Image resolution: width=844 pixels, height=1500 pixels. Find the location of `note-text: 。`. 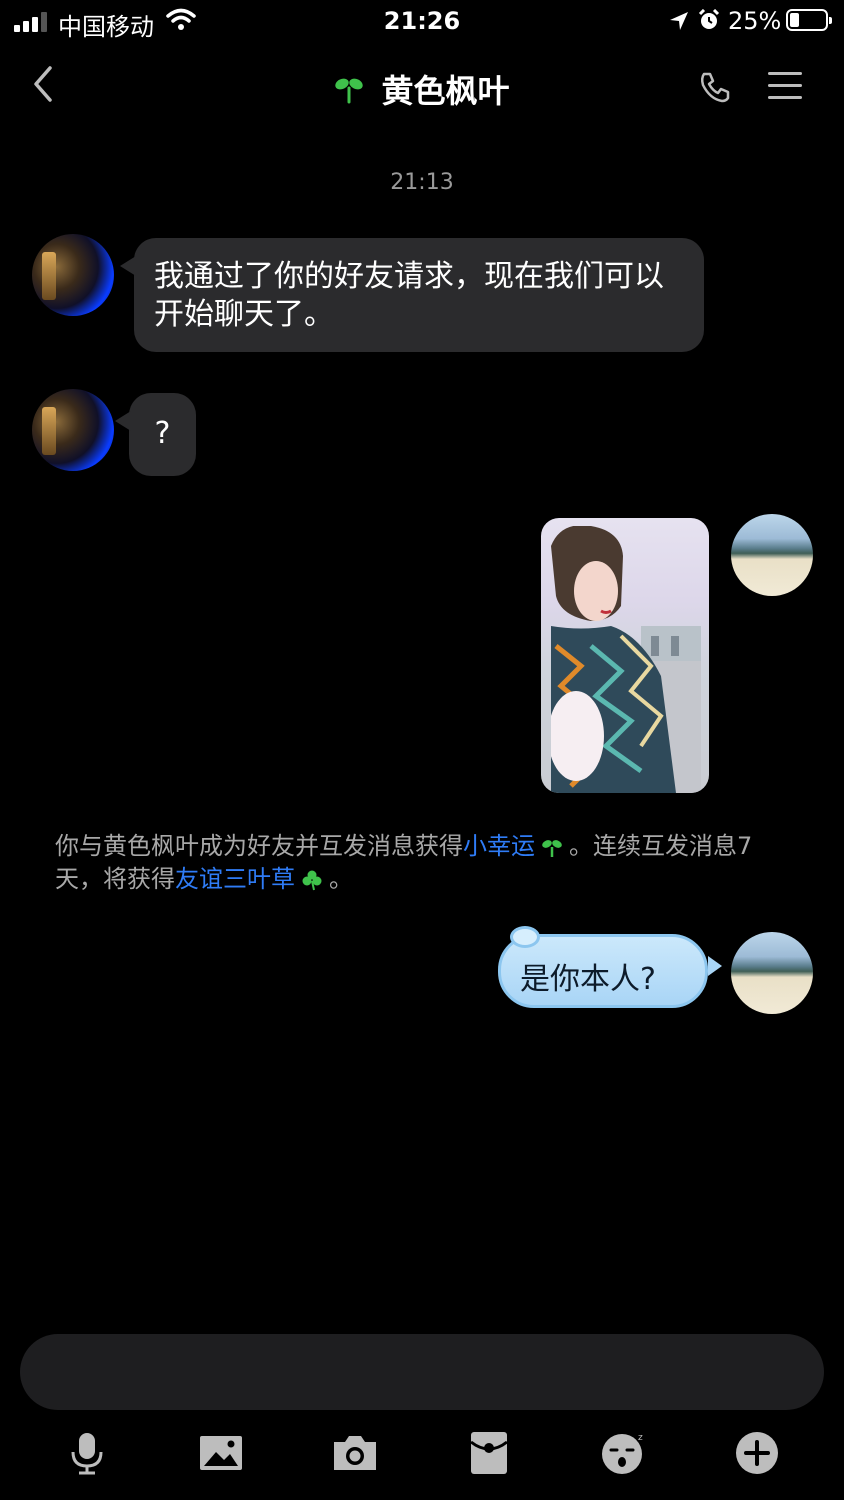

note-text: 。 is located at coordinates (341, 879).